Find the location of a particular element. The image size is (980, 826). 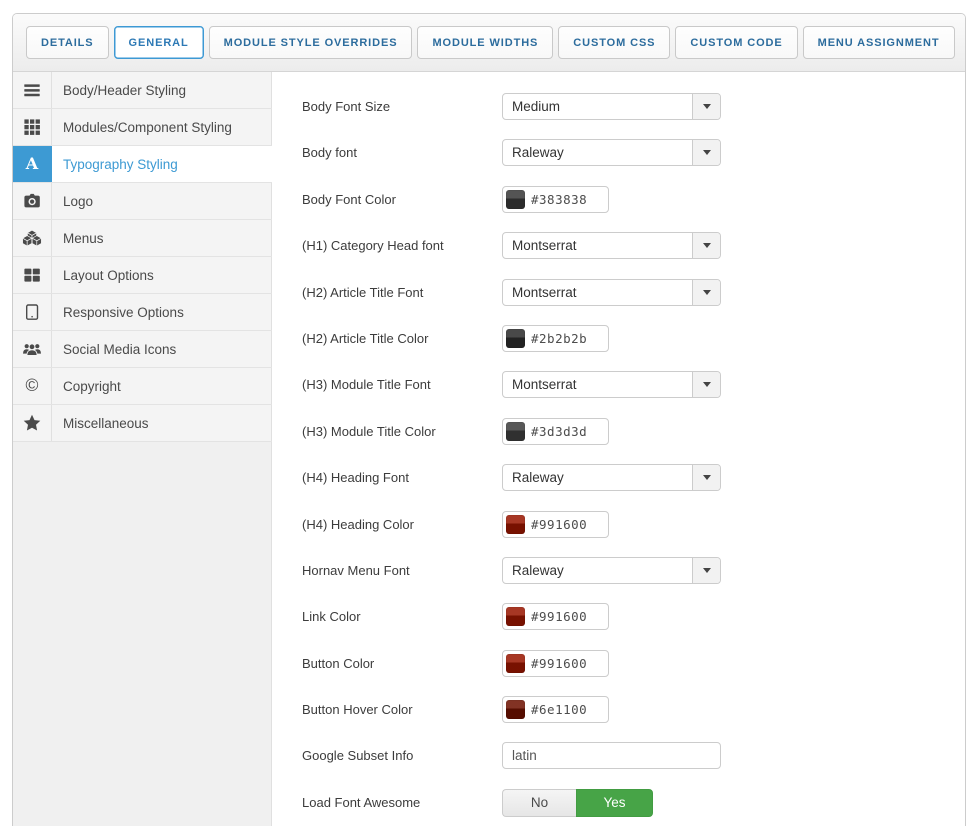

sidebar-item-label: Modules/Component Styling is located at coordinates (162, 127).